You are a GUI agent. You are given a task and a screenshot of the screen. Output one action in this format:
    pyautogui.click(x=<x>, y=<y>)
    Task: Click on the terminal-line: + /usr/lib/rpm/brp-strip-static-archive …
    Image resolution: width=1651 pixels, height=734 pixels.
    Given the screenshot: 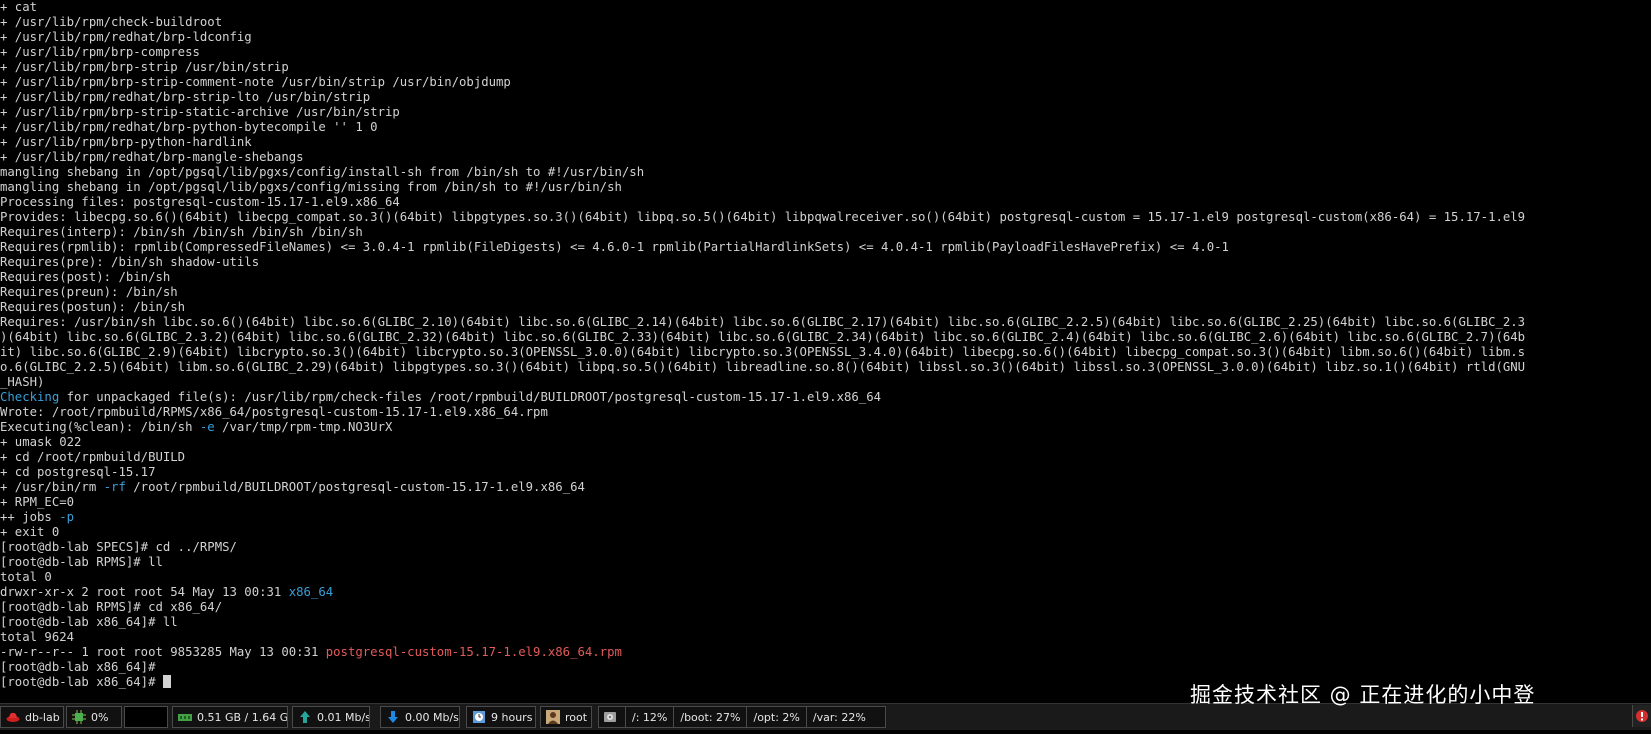 What is the action you would take?
    pyautogui.click(x=825, y=112)
    